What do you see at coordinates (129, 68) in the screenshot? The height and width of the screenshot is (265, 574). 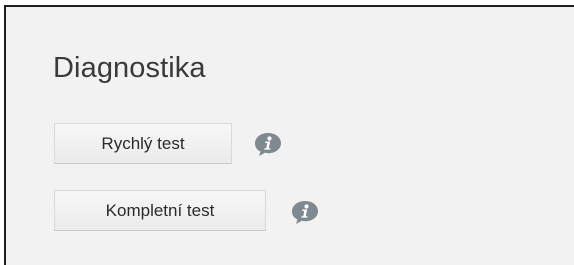 I see `section-title: Diagnostika` at bounding box center [129, 68].